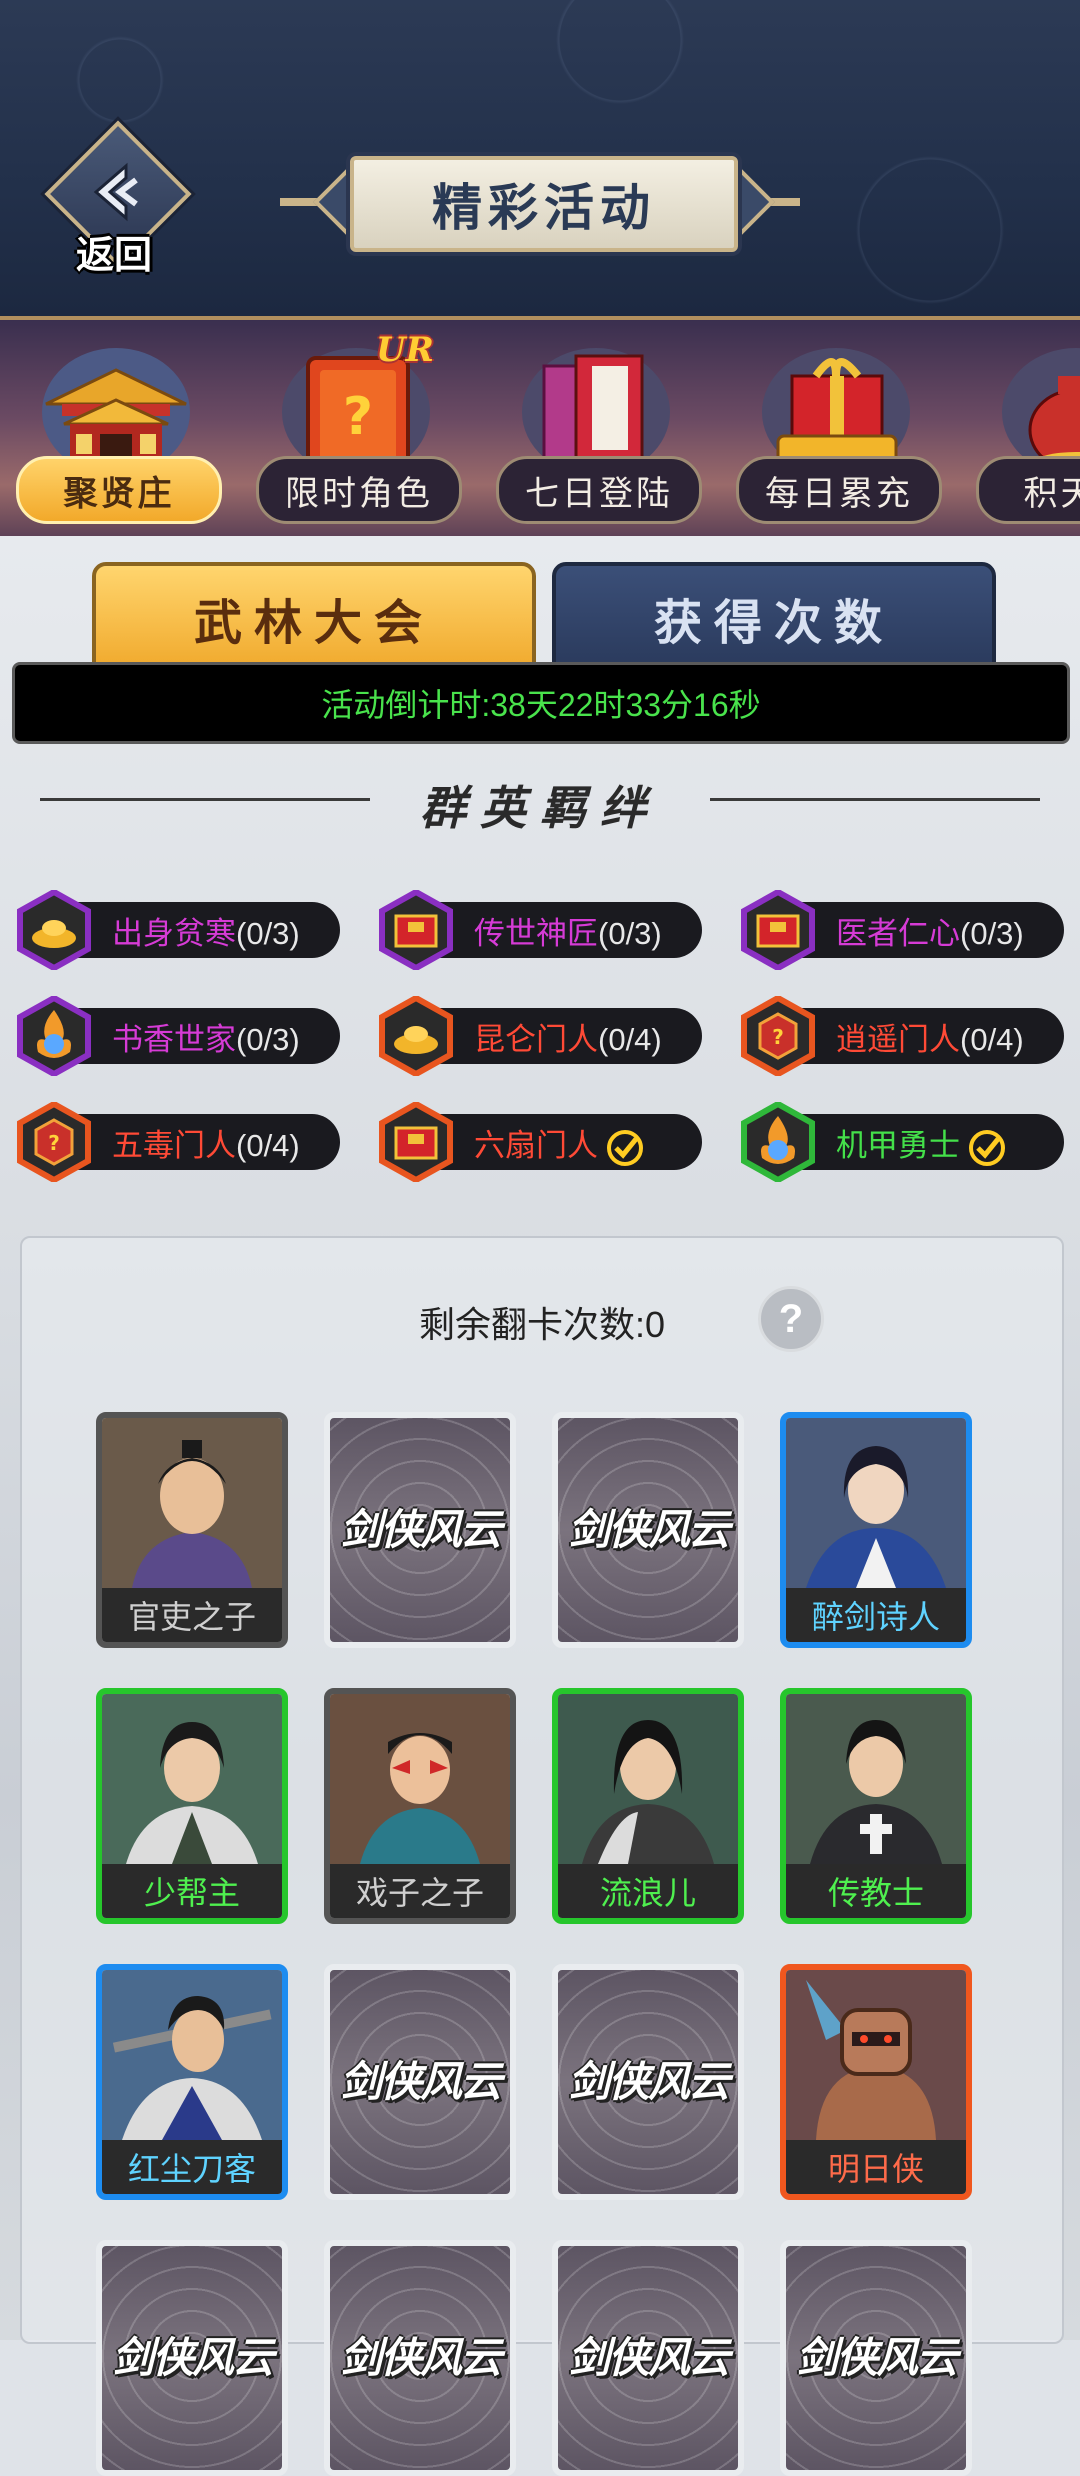  I want to click on tab-daily-recharge: 每日累充, so click(836, 430).